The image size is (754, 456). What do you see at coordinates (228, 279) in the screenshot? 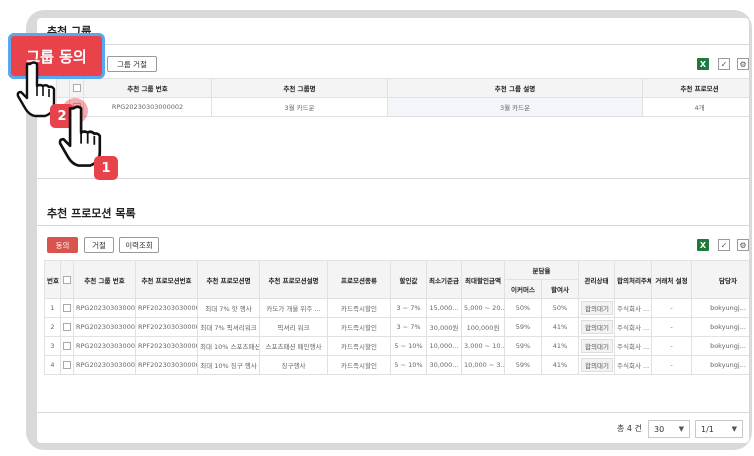
I see `col-promo-name: 추천 프로모션명` at bounding box center [228, 279].